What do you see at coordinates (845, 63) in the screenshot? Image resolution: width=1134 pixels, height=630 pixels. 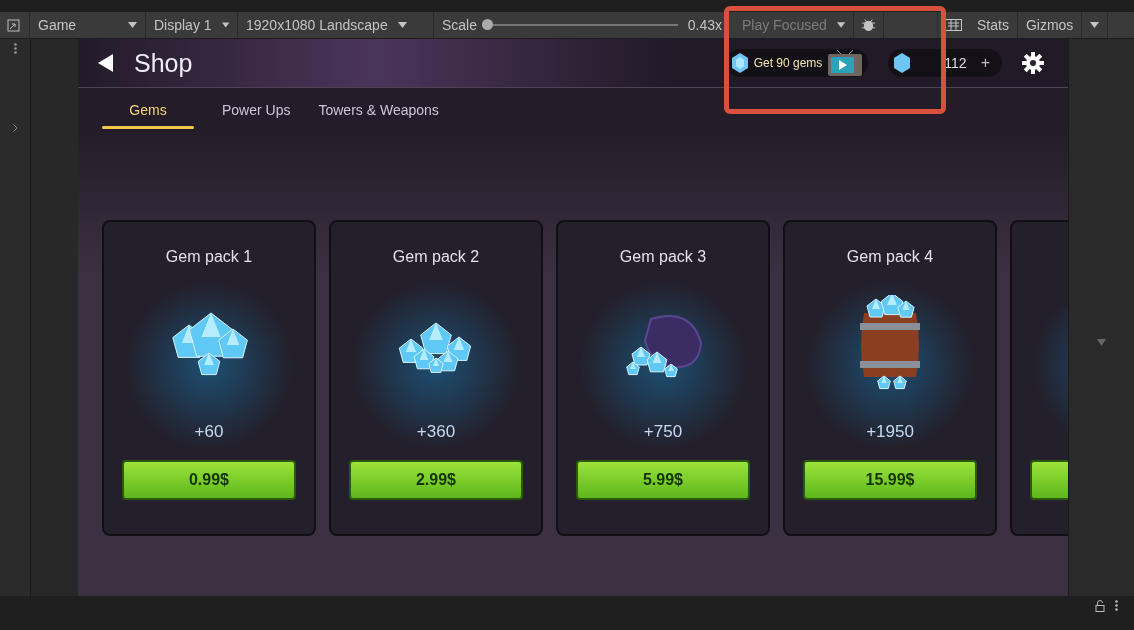 I see `tv-play-icon` at bounding box center [845, 63].